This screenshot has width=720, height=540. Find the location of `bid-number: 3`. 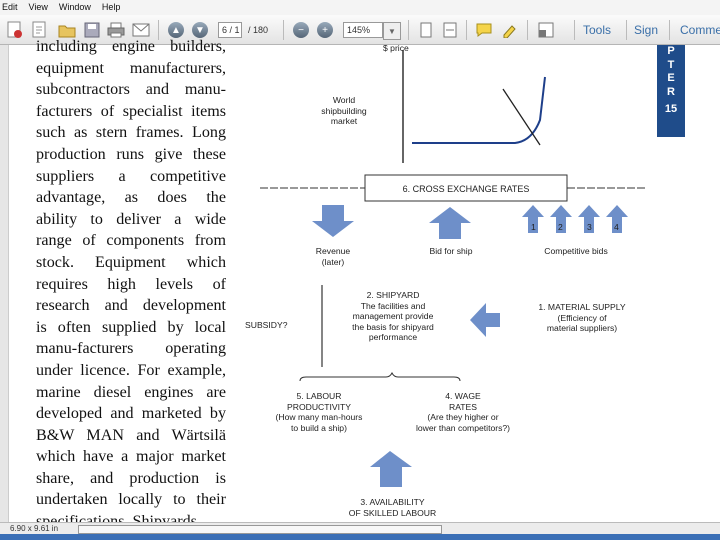

bid-number: 3 is located at coordinates (589, 227).